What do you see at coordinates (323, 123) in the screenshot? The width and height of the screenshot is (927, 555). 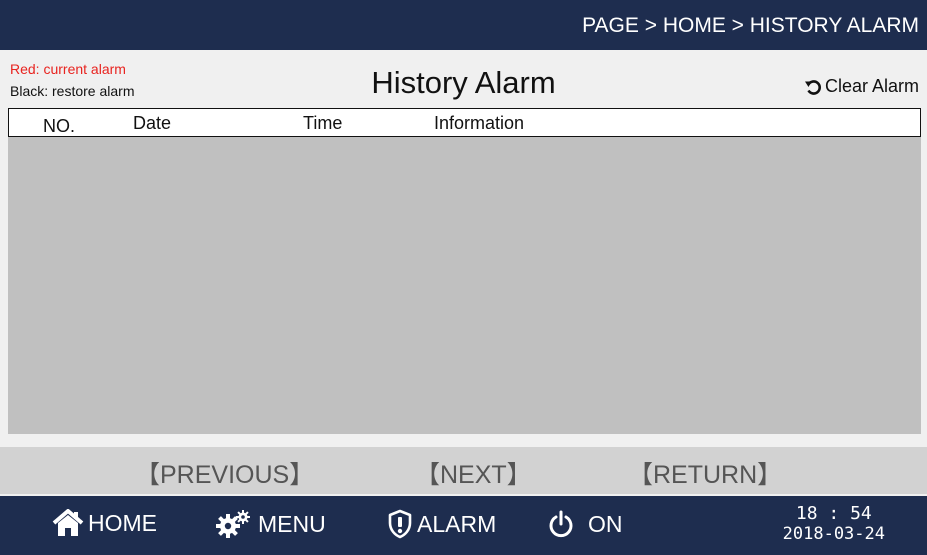 I see `column-time: Time` at bounding box center [323, 123].